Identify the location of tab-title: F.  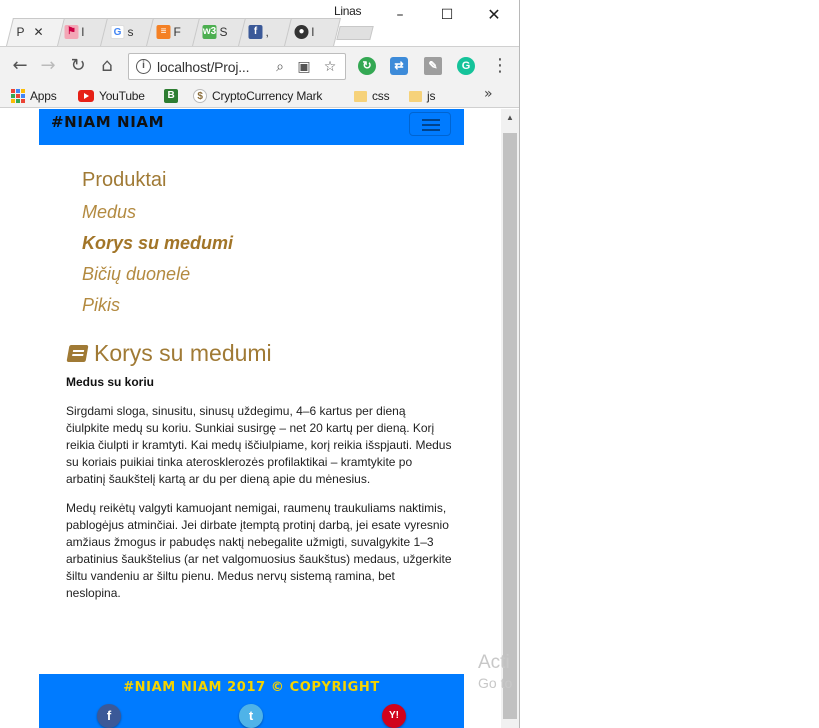
(177, 32).